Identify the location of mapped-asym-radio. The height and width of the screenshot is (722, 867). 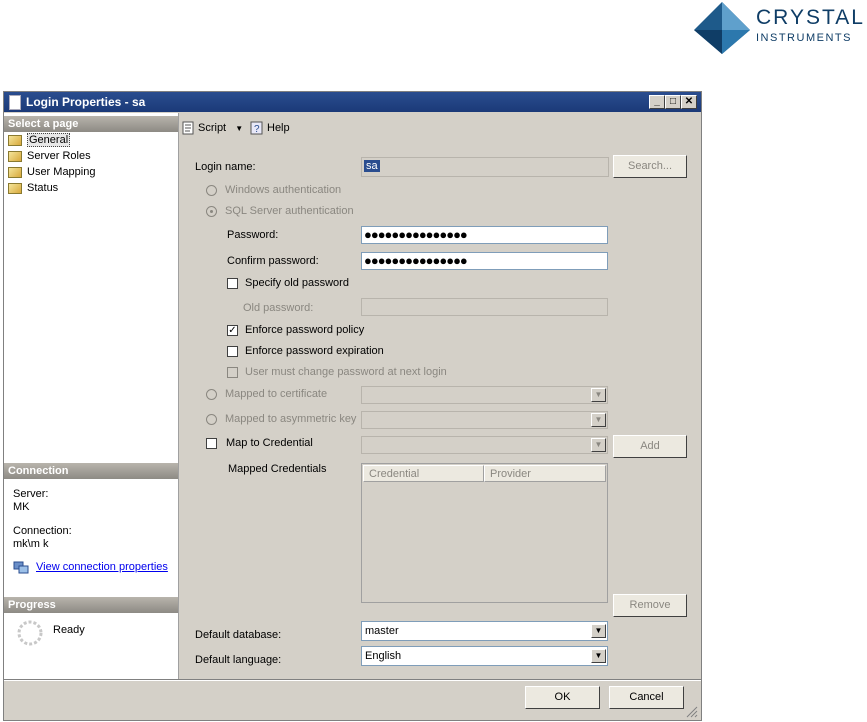
(211, 419).